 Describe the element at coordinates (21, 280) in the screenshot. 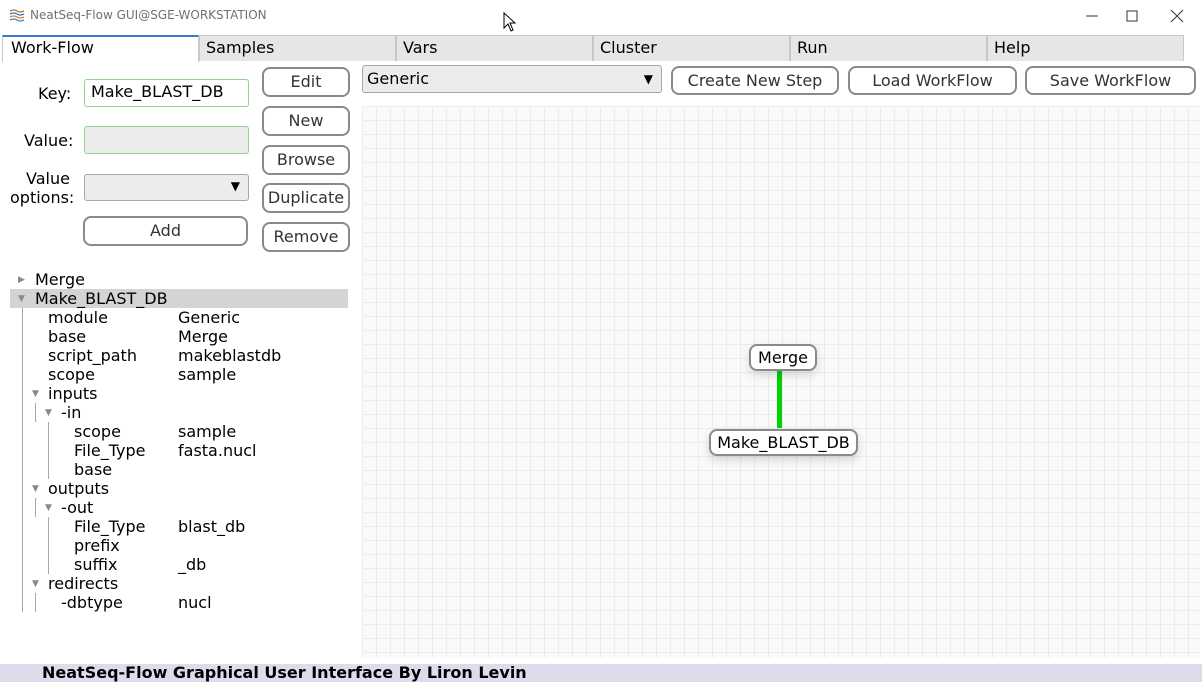

I see `expand-caret-icon: ▶` at that location.